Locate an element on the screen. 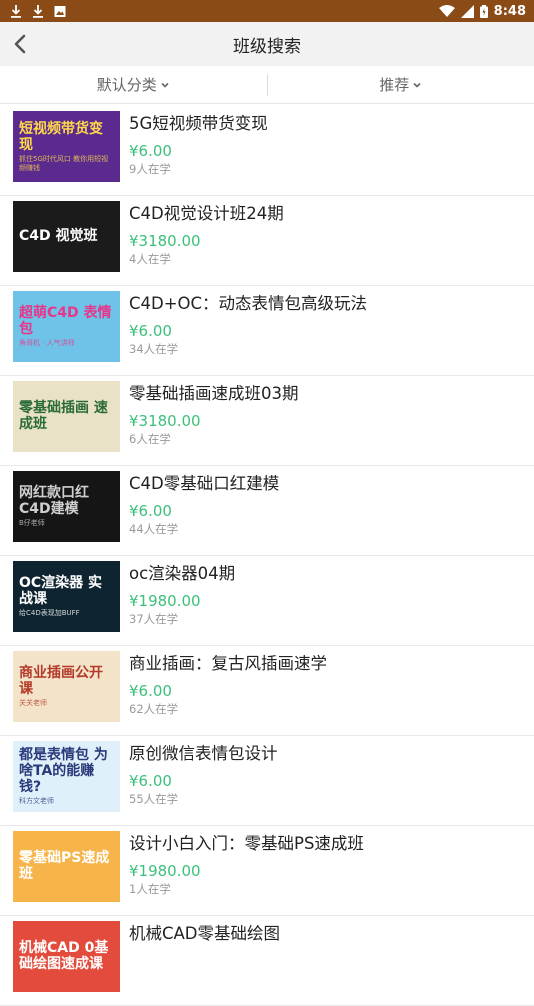 Image resolution: width=534 pixels, height=1006 pixels. course-thumbnail: 短视频带货变现 抓住5G时代风口 教你用短视频赚钱 is located at coordinates (66, 146).